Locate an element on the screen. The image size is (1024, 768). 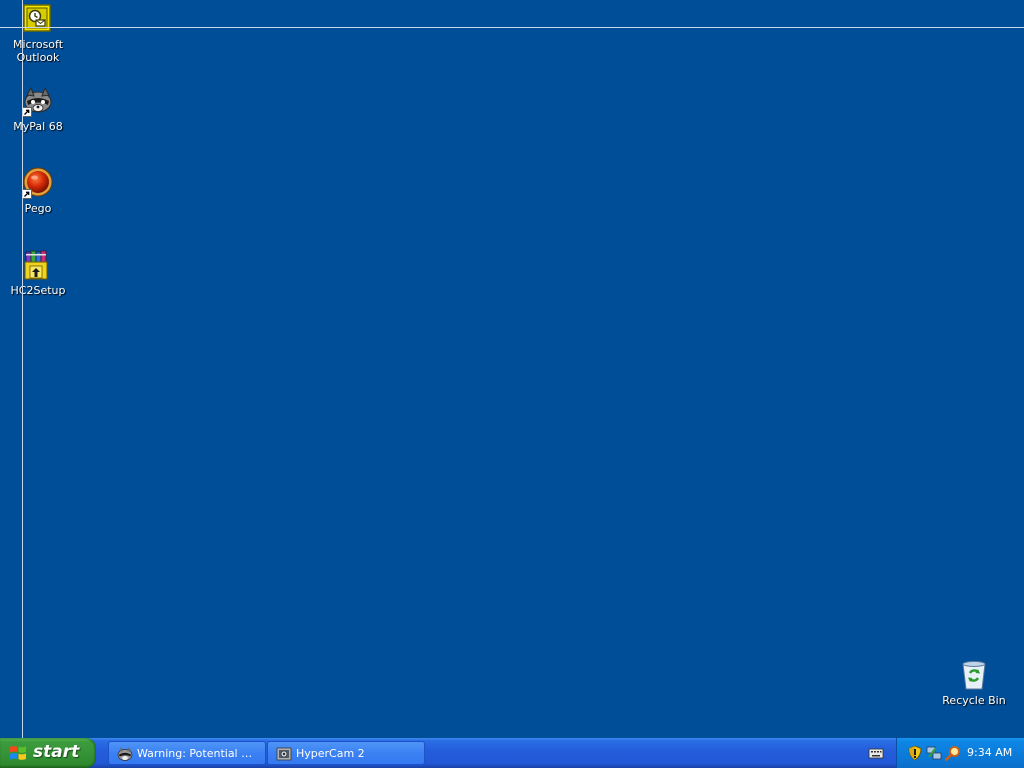
hypercam-icon is located at coordinates (284, 754).